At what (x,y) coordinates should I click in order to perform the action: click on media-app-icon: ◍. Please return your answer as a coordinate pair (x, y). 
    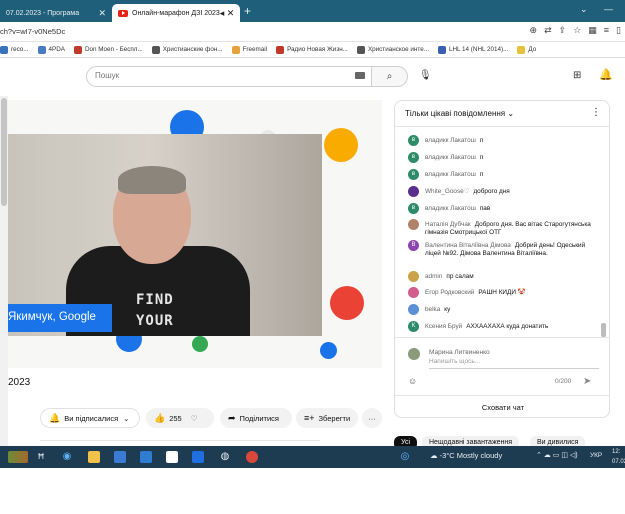
    Looking at the image, I should click on (225, 457).